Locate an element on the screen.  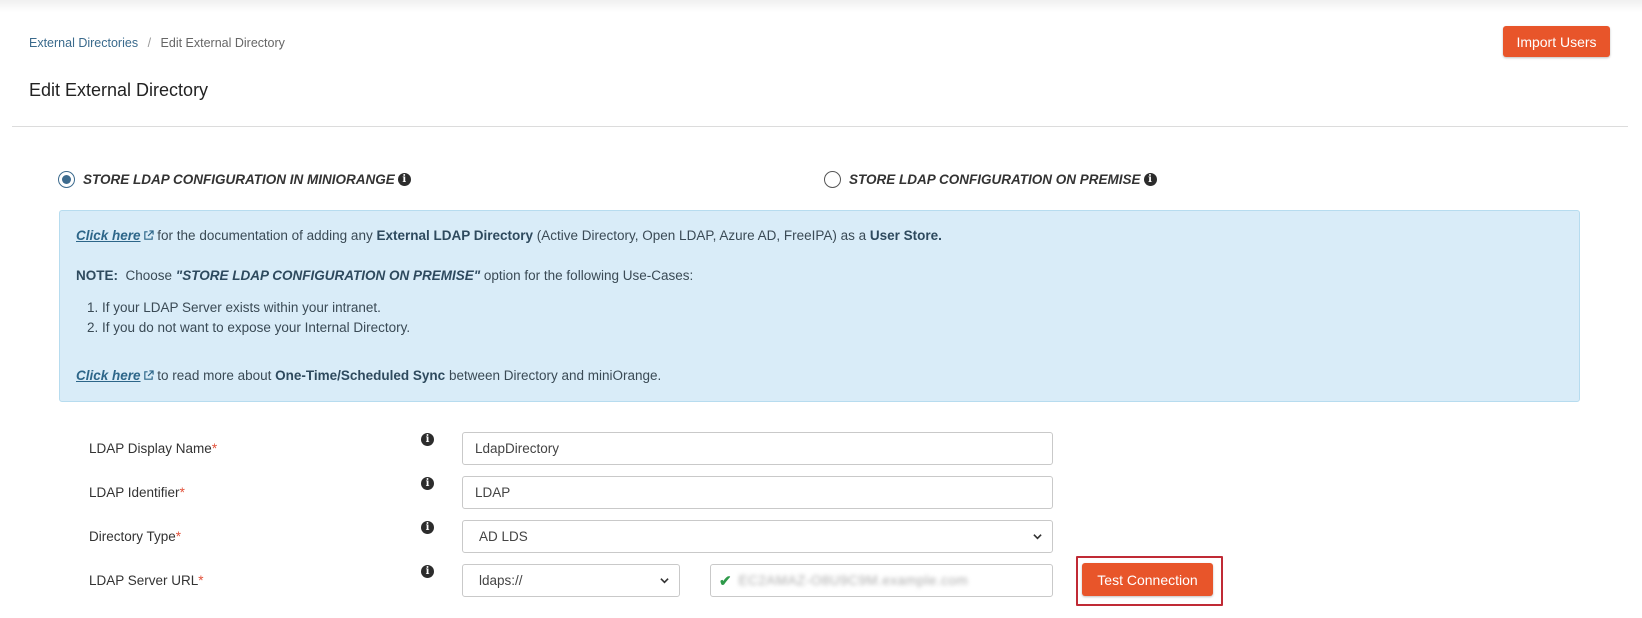
info-text: to read more about is located at coordinates (214, 375).